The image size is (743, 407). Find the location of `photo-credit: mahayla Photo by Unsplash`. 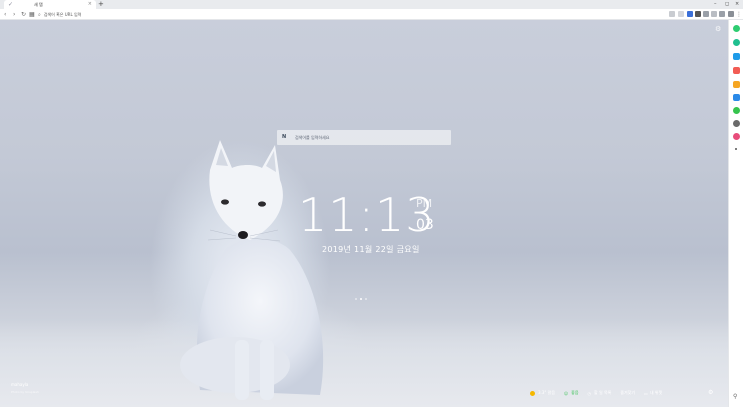

photo-credit: mahayla Photo by Unsplash is located at coordinates (25, 388).